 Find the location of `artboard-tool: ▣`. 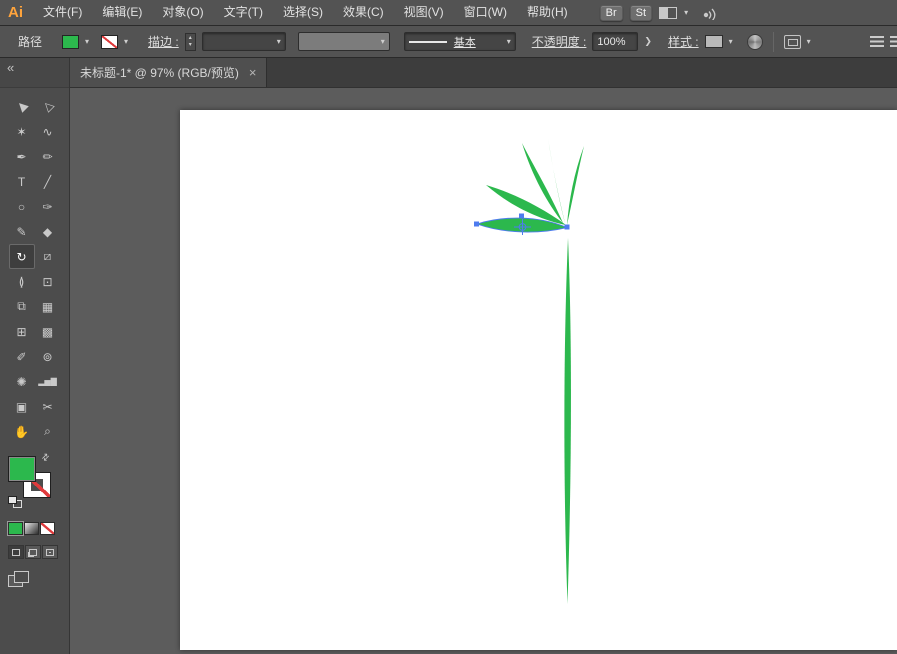

artboard-tool: ▣ is located at coordinates (22, 406).